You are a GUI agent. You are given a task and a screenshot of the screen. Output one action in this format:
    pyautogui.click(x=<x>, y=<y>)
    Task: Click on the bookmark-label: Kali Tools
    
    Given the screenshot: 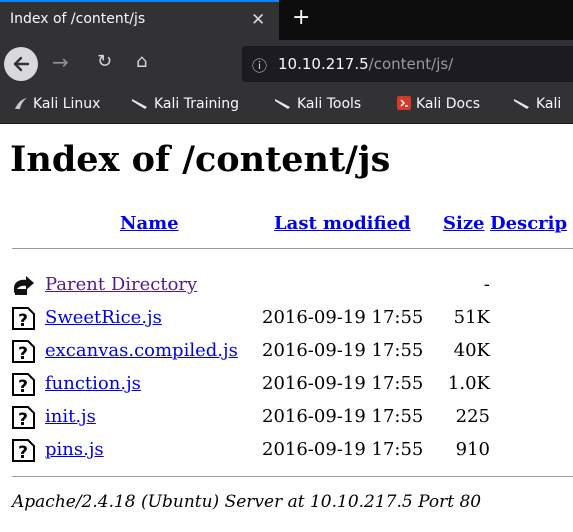 What is the action you would take?
    pyautogui.click(x=329, y=104)
    